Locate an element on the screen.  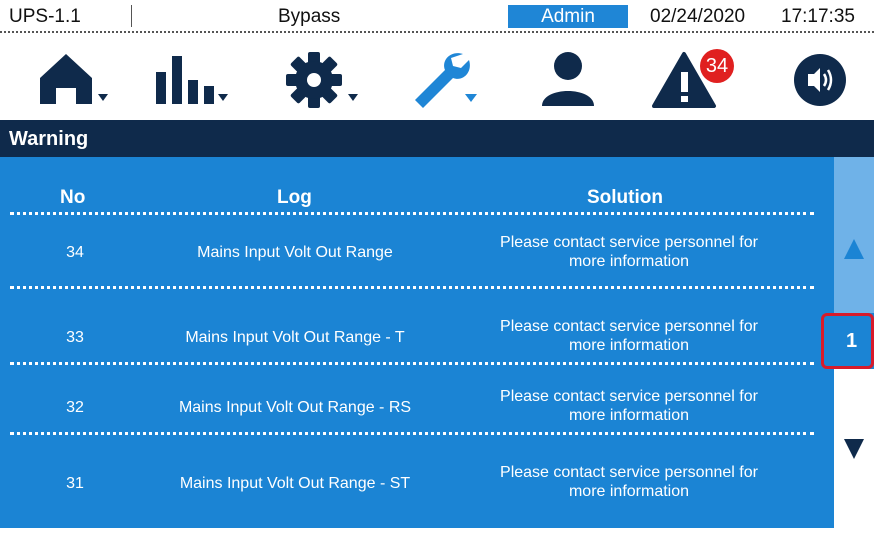
chevron-down-icon is located at coordinates (103, 97).